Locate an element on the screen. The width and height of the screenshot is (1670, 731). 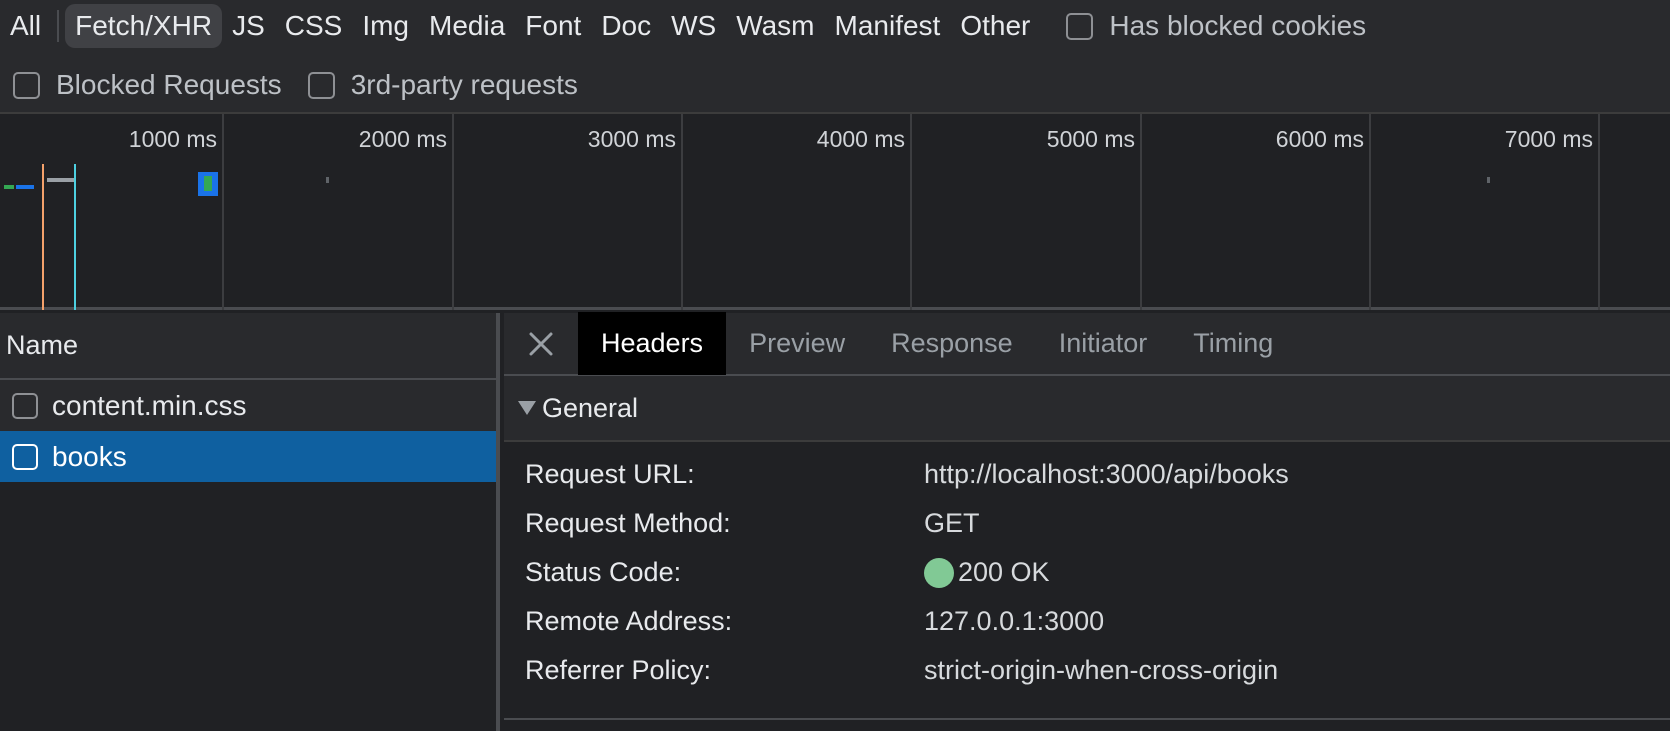
filter-manifest: Manifest is located at coordinates (888, 26).